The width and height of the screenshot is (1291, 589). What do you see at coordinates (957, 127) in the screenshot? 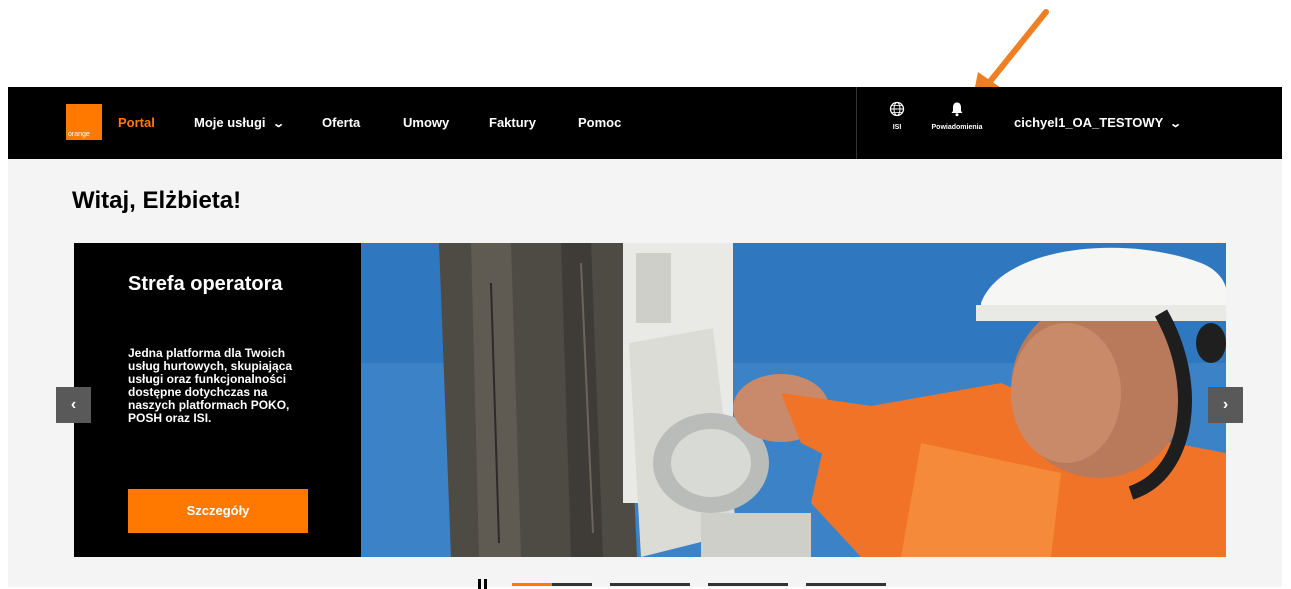
I see `notifications-label: Powiadomienia` at bounding box center [957, 127].